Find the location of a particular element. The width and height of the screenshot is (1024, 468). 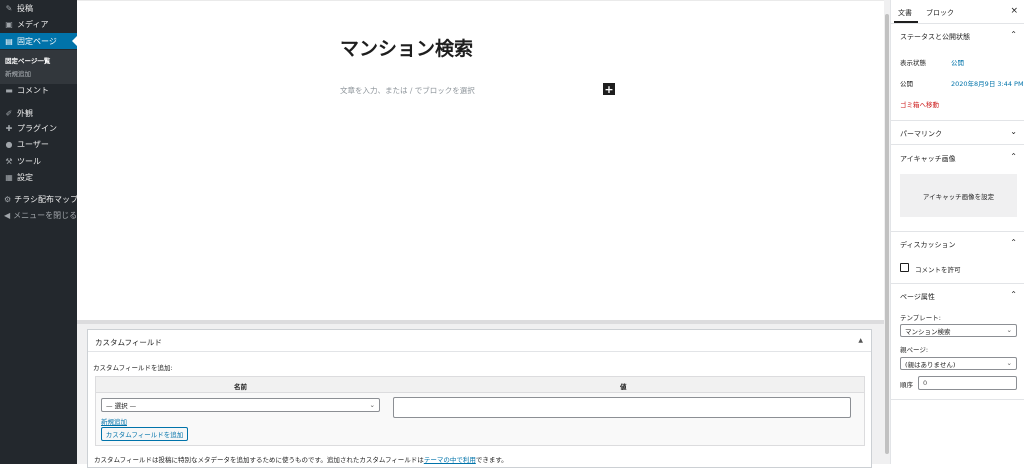

add-block-button: + is located at coordinates (609, 89).